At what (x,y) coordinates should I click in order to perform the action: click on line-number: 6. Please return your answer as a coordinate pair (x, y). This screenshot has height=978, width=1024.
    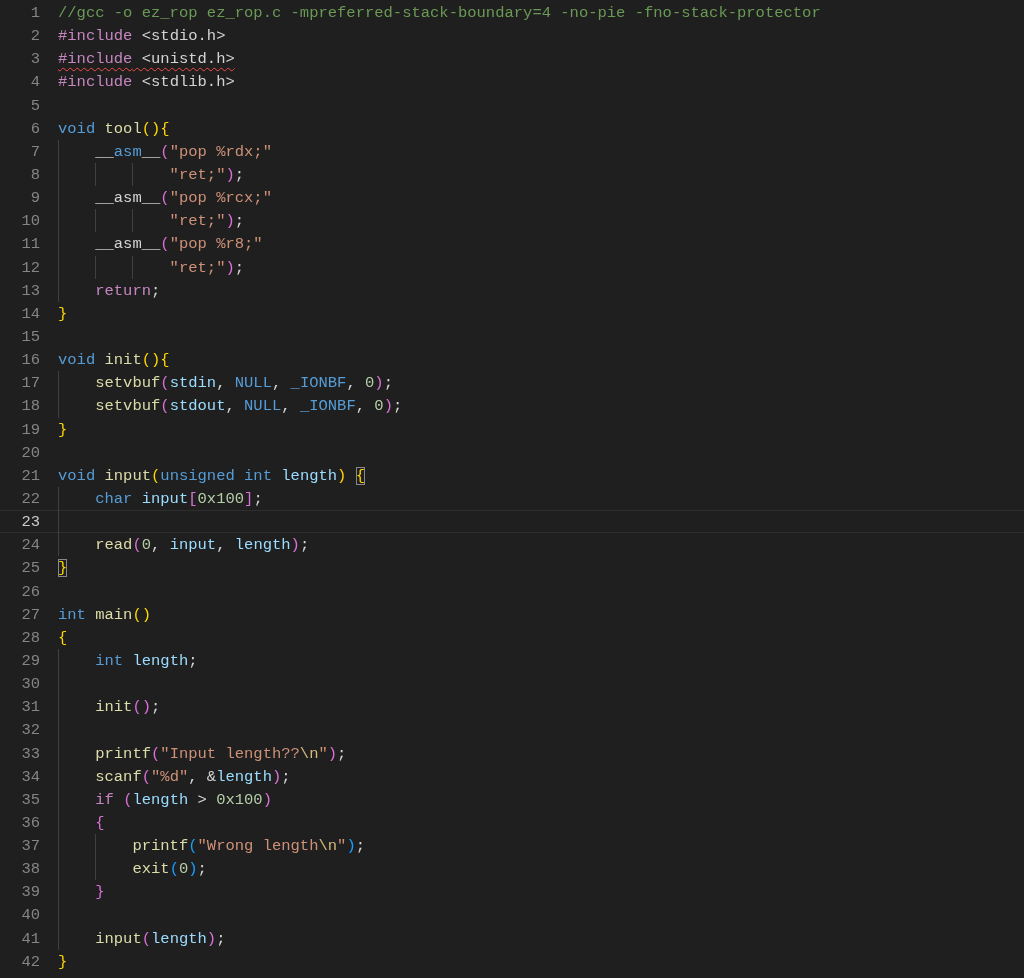
    Looking at the image, I should click on (34, 128).